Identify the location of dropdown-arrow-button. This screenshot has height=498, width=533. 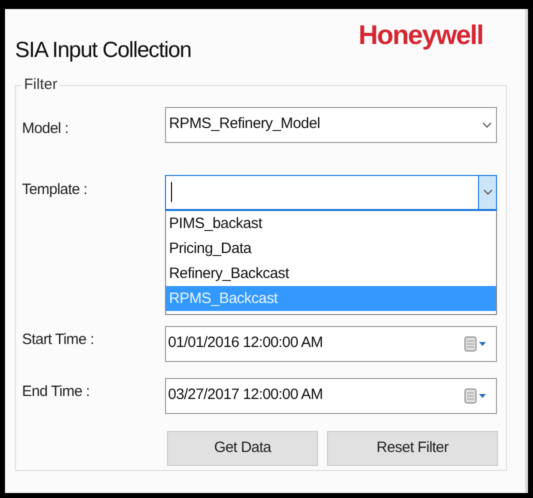
(487, 192).